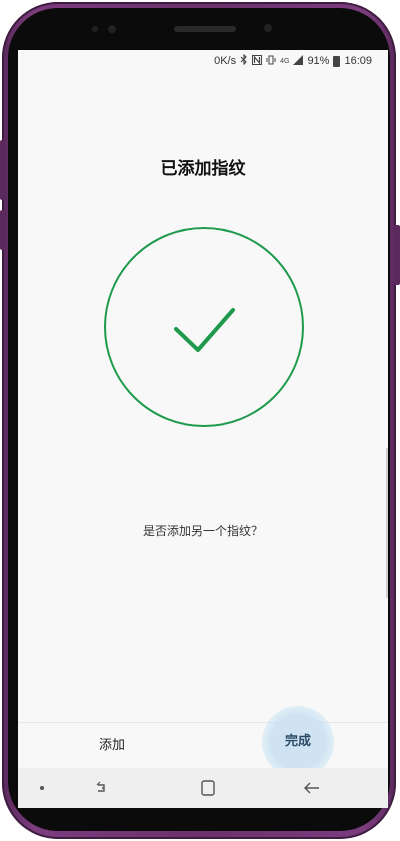  Describe the element at coordinates (3, 230) in the screenshot. I see `volume-button` at that location.